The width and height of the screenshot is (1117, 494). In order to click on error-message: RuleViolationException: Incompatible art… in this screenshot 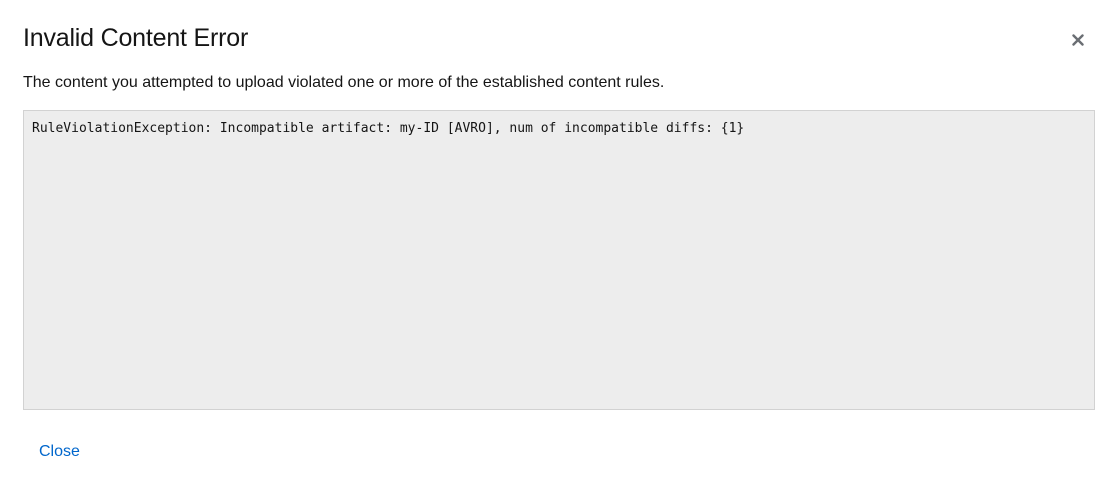, I will do `click(388, 128)`.